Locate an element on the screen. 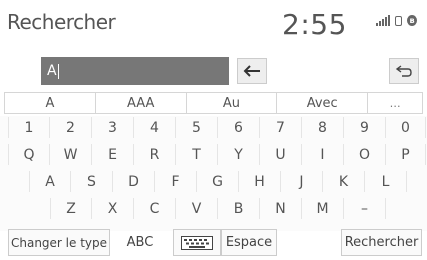  suggestion-item: A is located at coordinates (49, 103).